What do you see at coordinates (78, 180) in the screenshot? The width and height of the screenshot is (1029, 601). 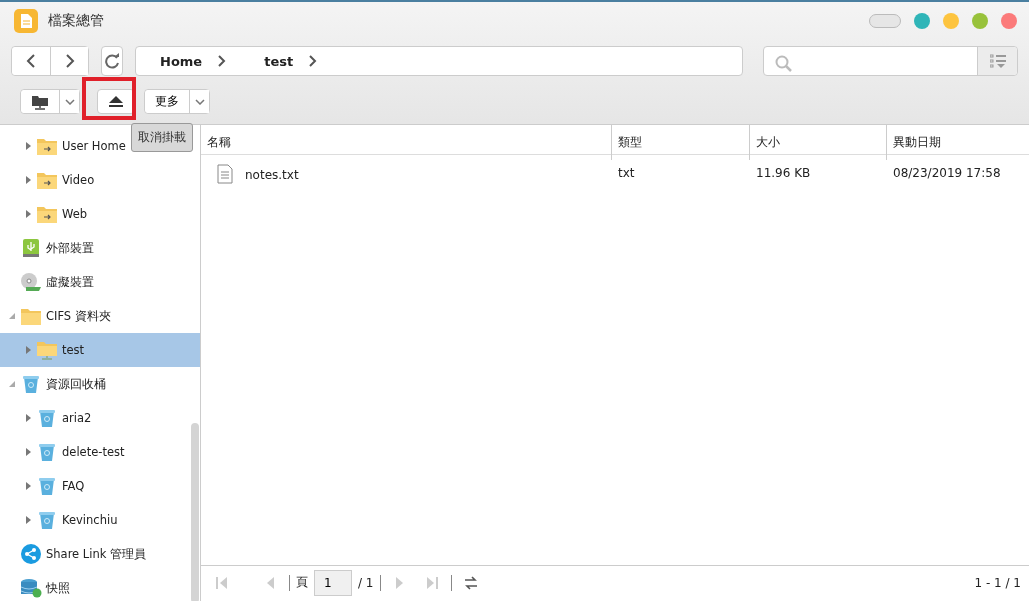 I see `sidebar-item-label: Video` at bounding box center [78, 180].